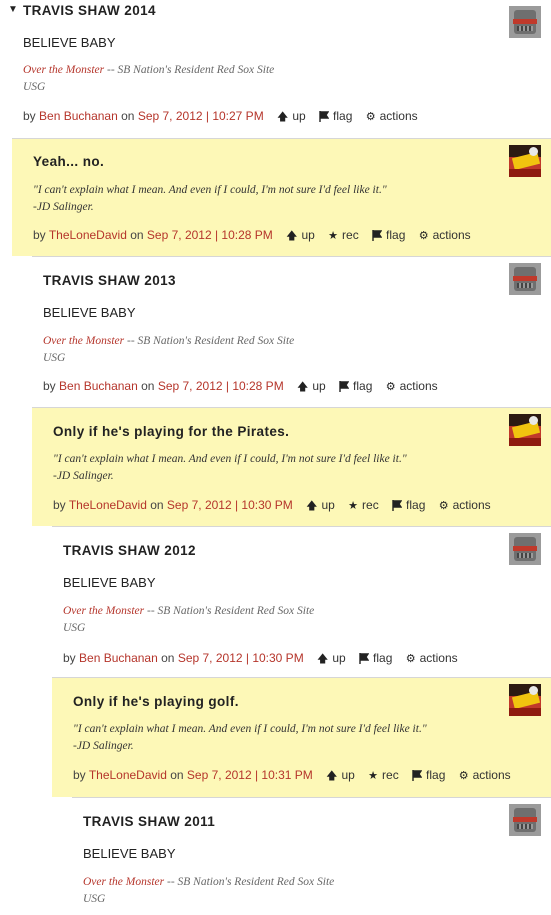  I want to click on comment-title: TRAVIS SHAW 2012, so click(129, 550).